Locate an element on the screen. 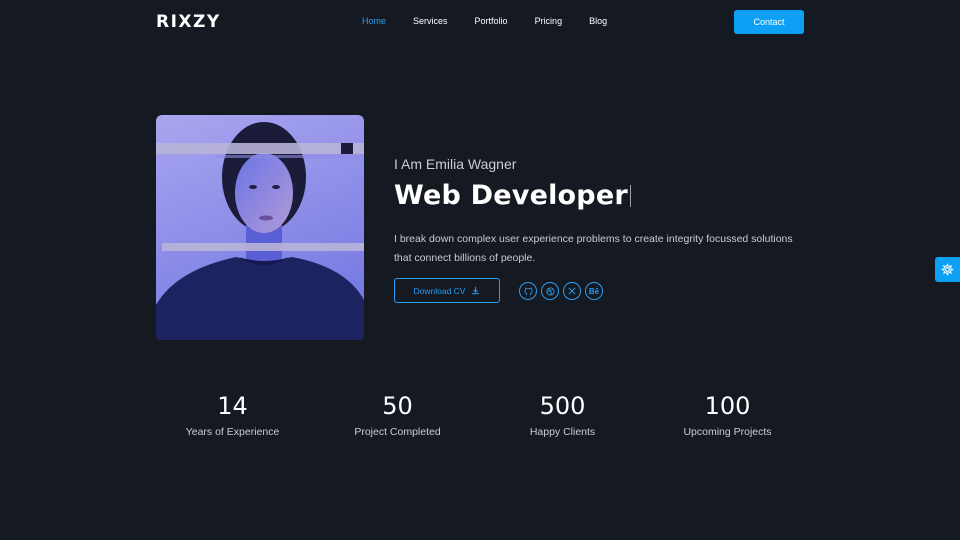 The height and width of the screenshot is (540, 960). profile-photo is located at coordinates (260, 227).